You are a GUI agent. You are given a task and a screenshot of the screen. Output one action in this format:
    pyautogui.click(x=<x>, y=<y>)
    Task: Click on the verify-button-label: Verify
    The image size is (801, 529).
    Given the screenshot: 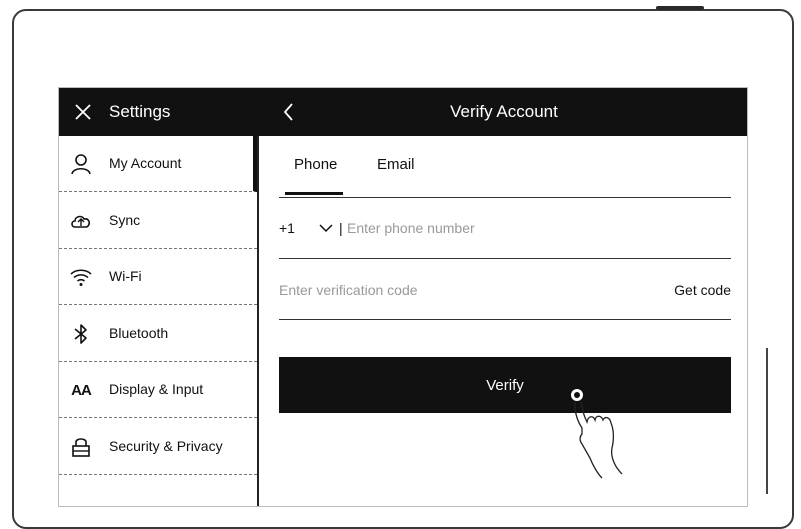 What is the action you would take?
    pyautogui.click(x=505, y=385)
    